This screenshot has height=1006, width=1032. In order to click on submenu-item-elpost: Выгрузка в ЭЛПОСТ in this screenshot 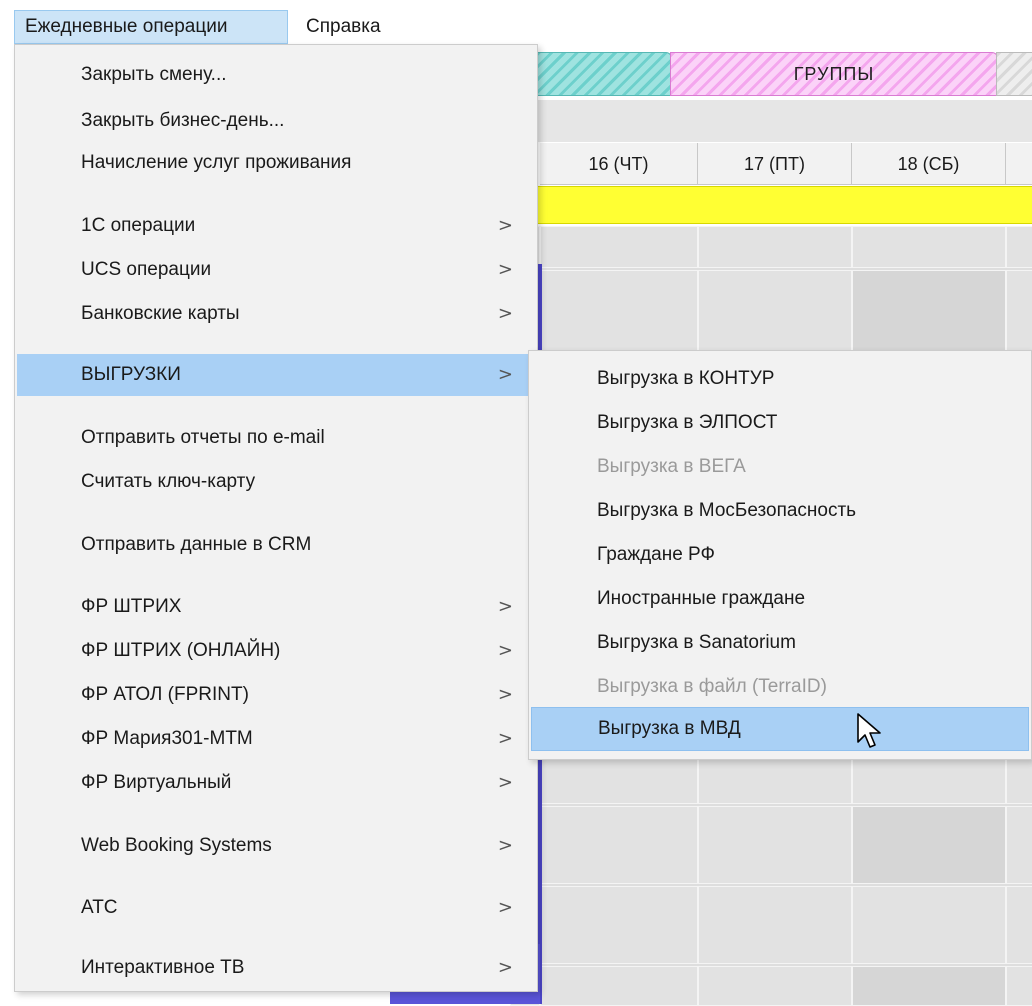, I will do `click(780, 423)`.